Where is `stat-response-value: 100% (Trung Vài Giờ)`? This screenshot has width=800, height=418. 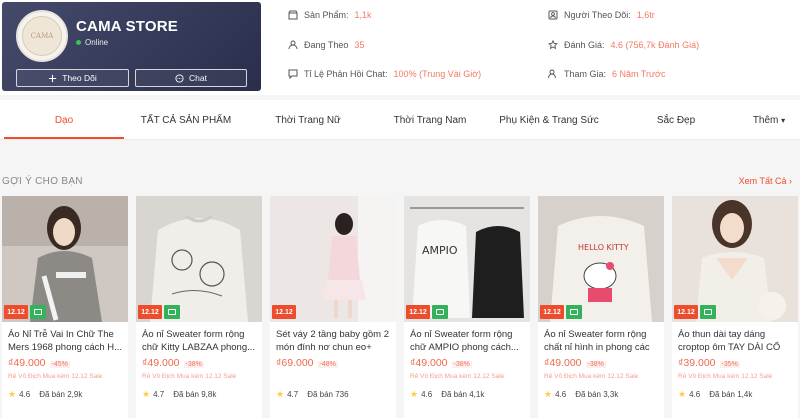 stat-response-value: 100% (Trung Vài Giờ) is located at coordinates (437, 74).